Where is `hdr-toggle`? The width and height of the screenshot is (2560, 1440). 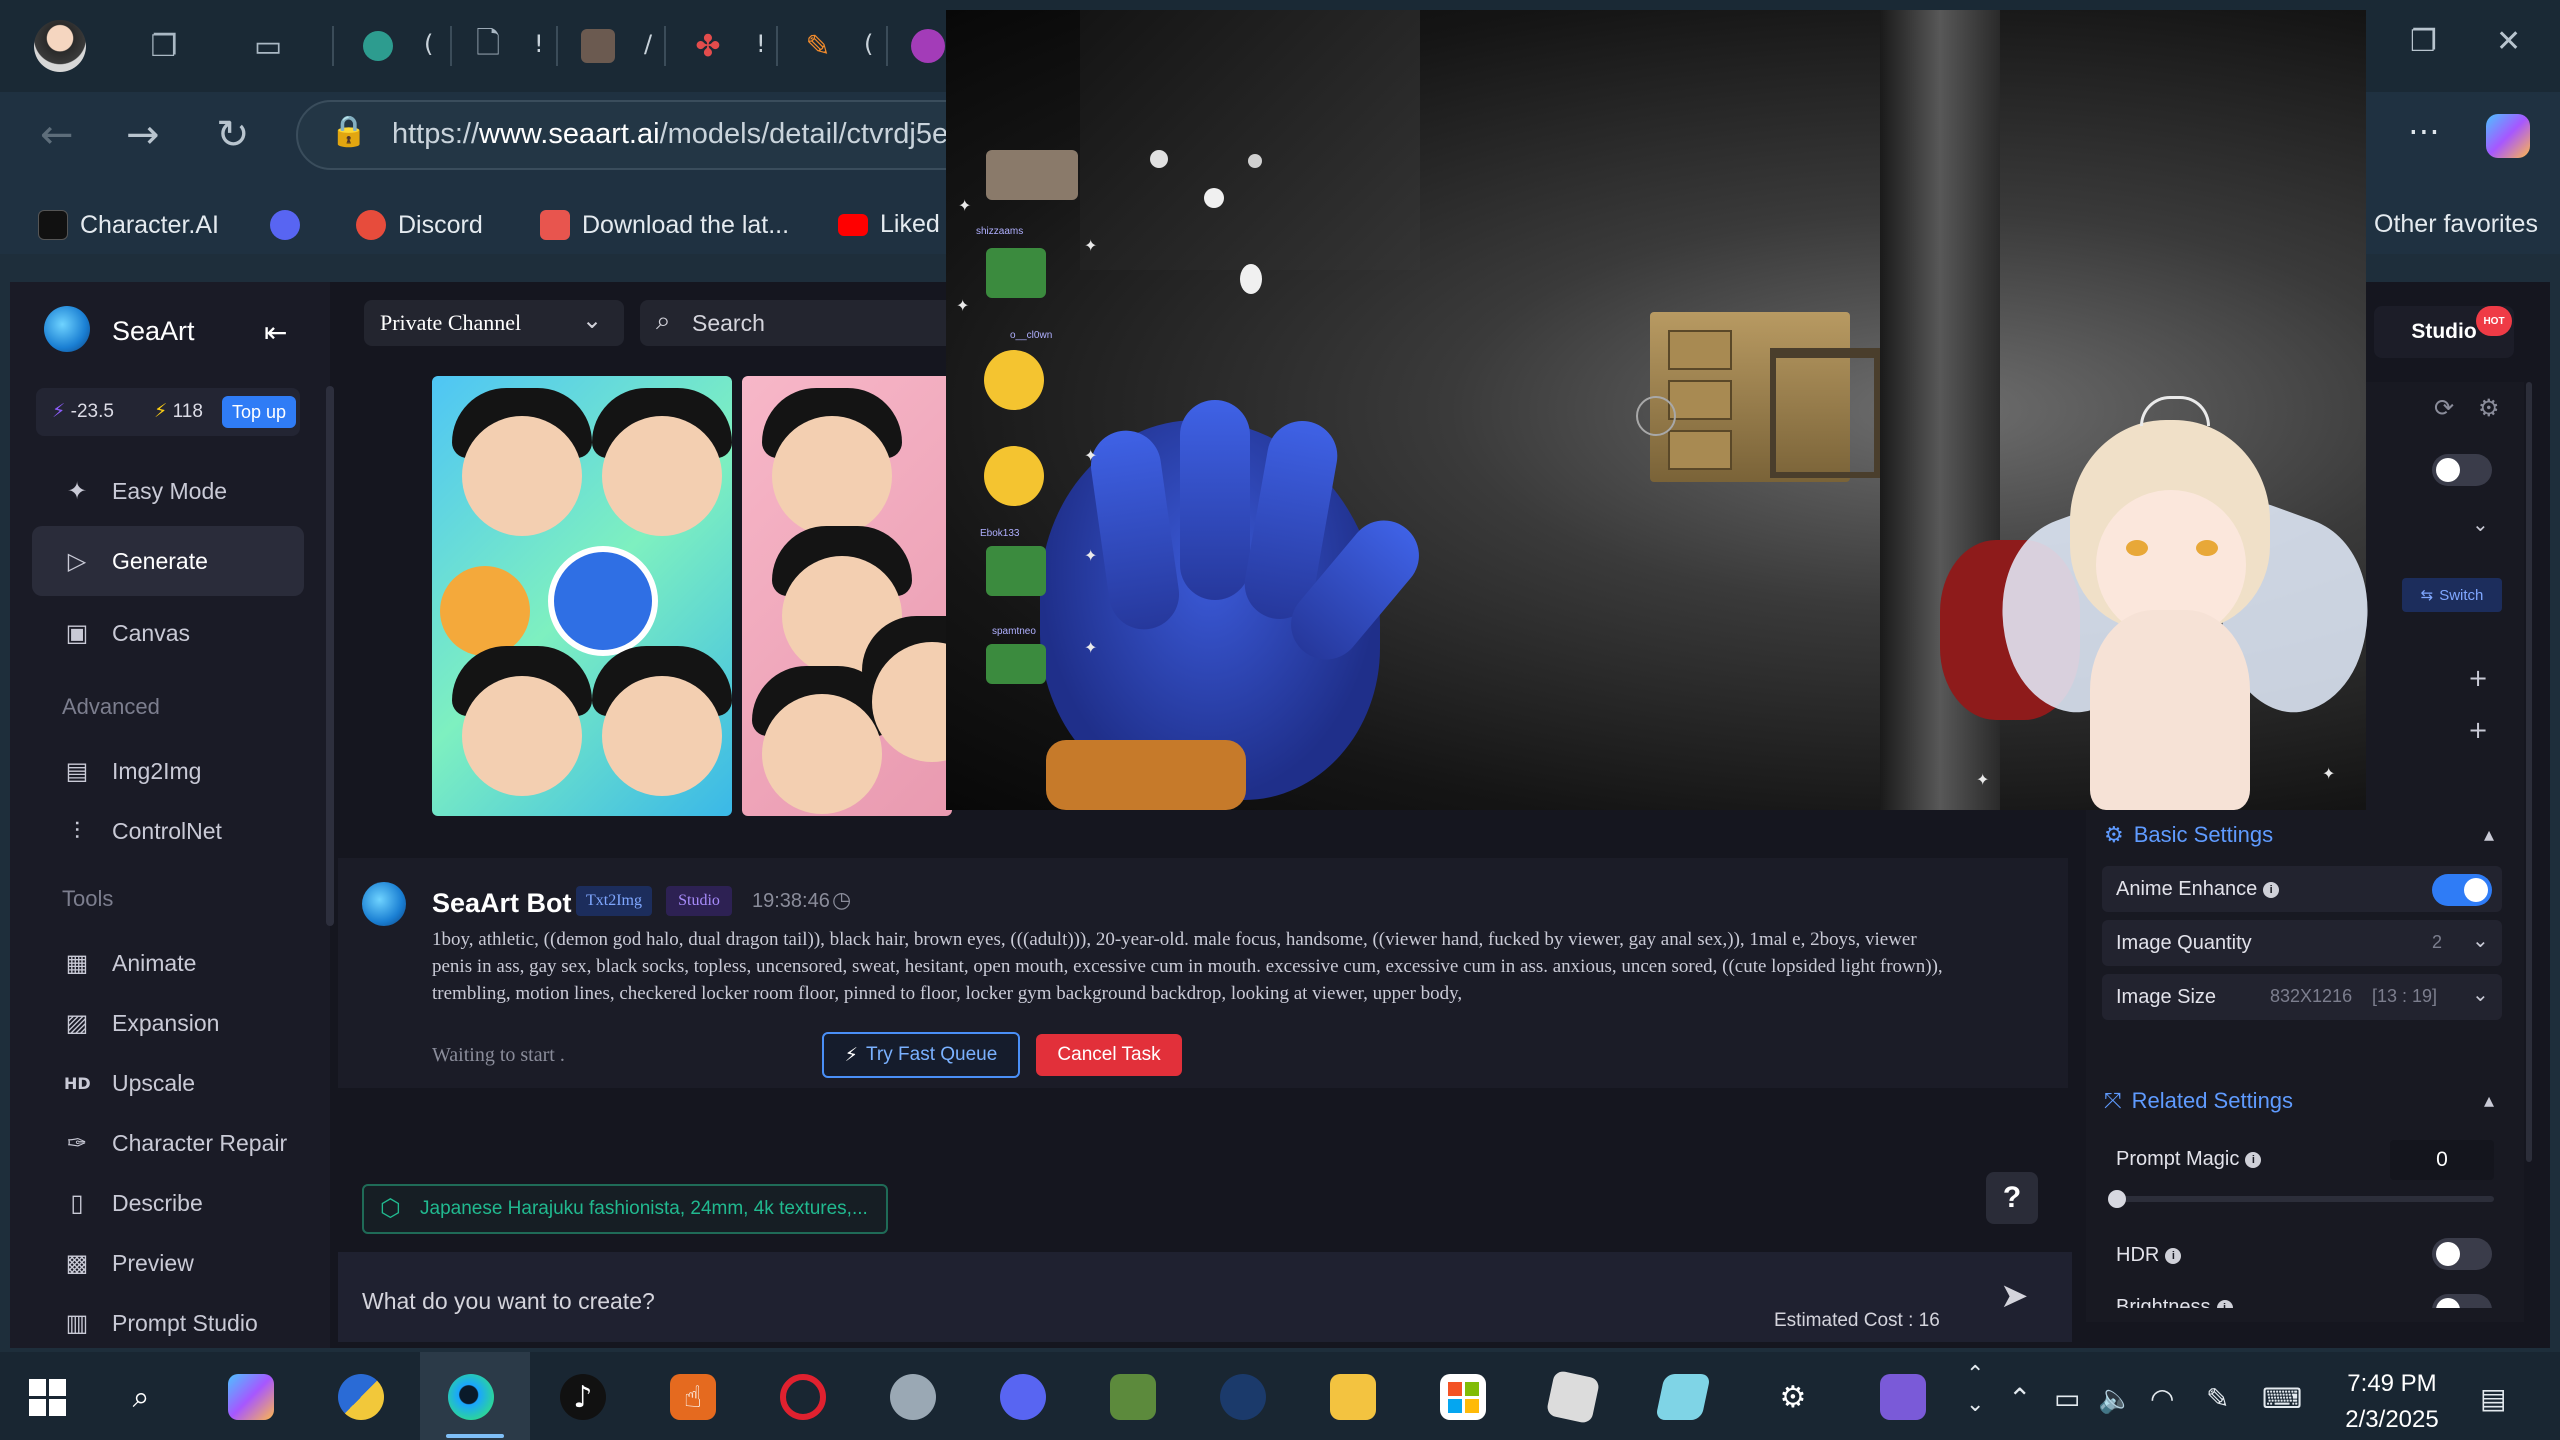 hdr-toggle is located at coordinates (2462, 1254).